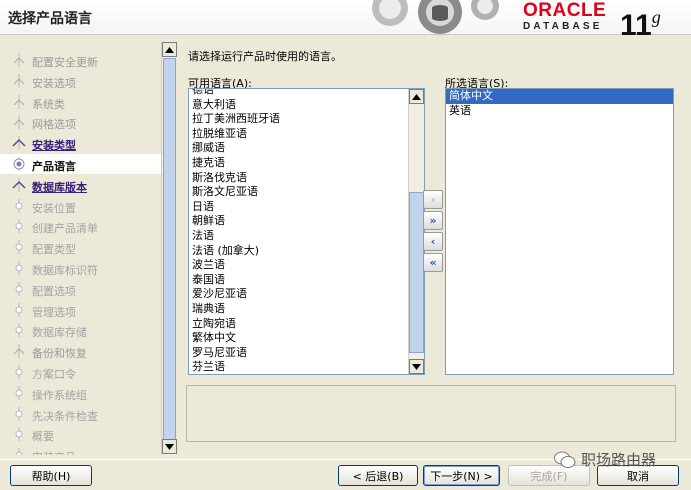 The height and width of the screenshot is (490, 691). I want to click on step-item: 配置安全更新, so click(80, 60).